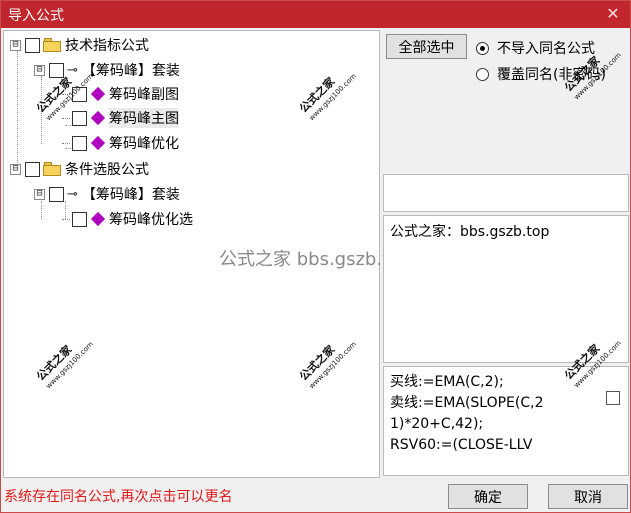  I want to click on cancel-button: 取消, so click(588, 496).